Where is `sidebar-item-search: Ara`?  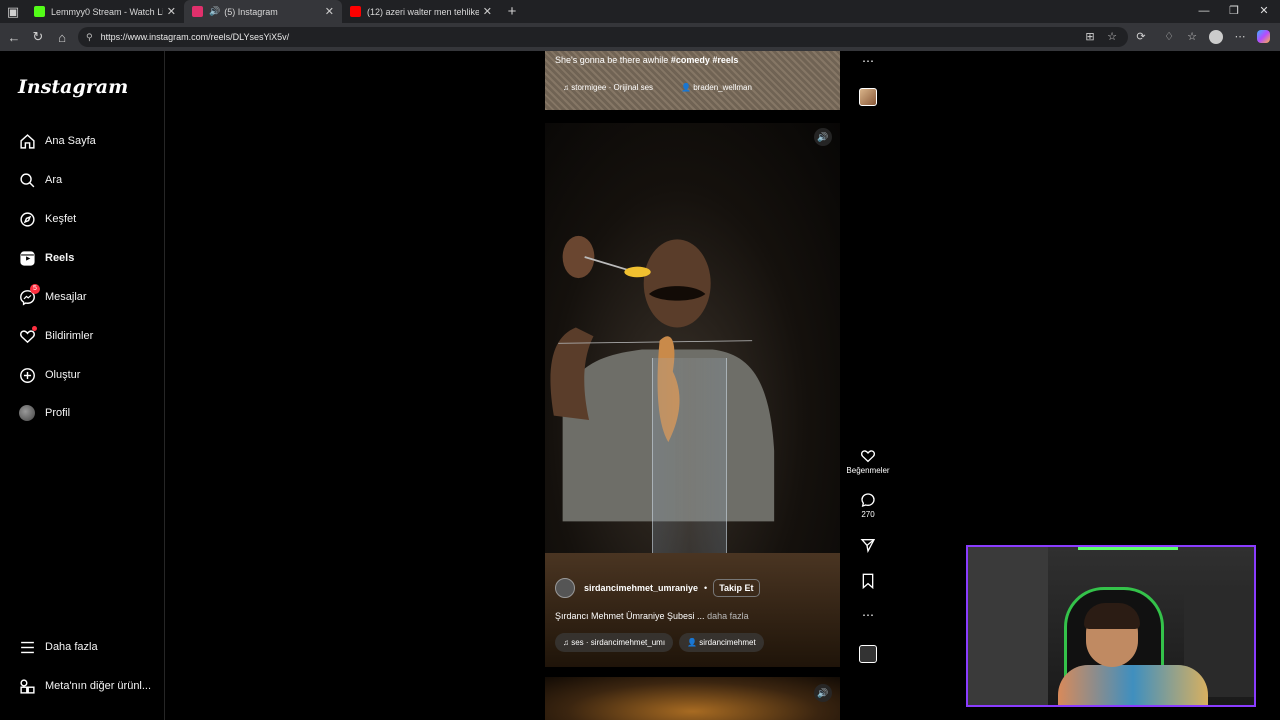 sidebar-item-search: Ara is located at coordinates (40, 180).